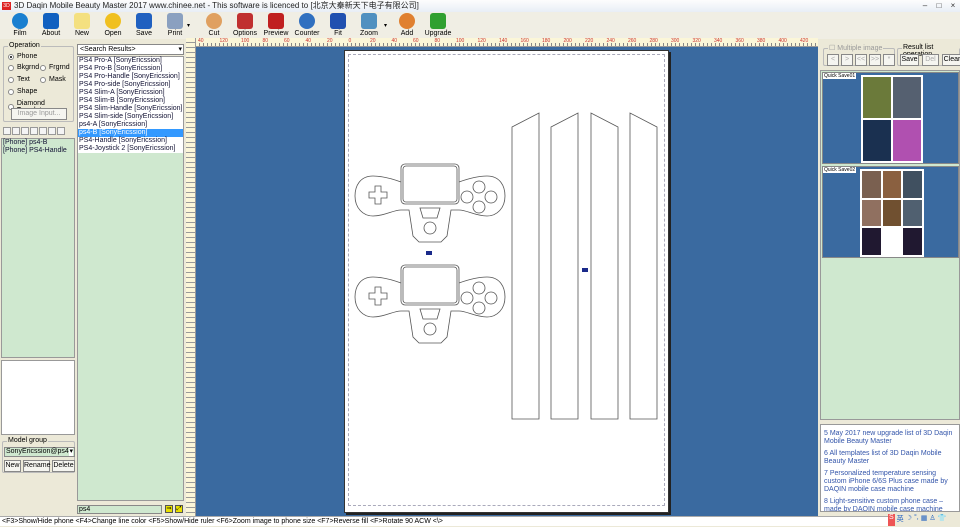  I want to click on model-list-item: ps4-A [SonyEricssion], so click(130, 125).